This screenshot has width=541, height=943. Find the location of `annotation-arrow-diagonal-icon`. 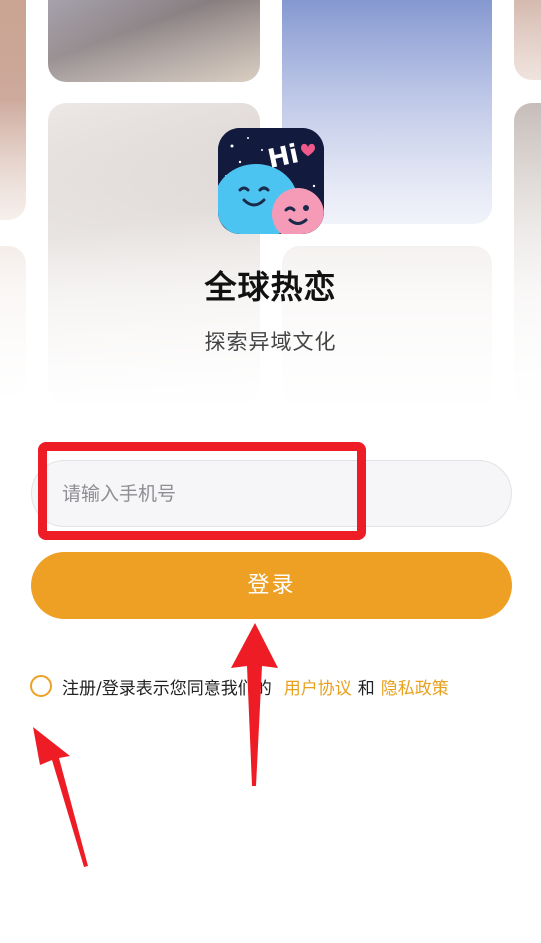

annotation-arrow-diagonal-icon is located at coordinates (60, 797).